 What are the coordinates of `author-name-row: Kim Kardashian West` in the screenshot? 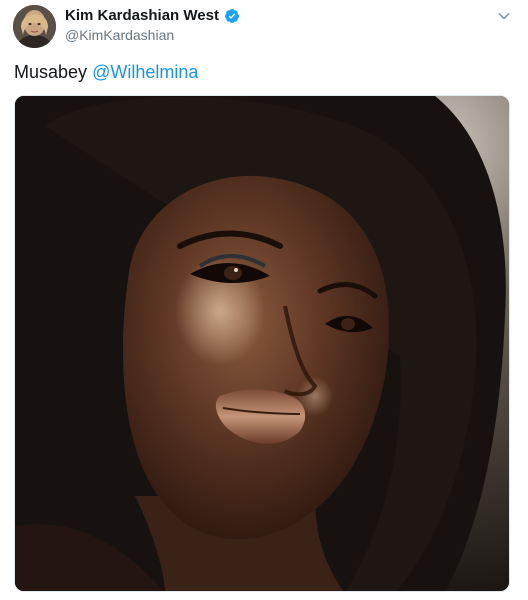 It's located at (152, 15).